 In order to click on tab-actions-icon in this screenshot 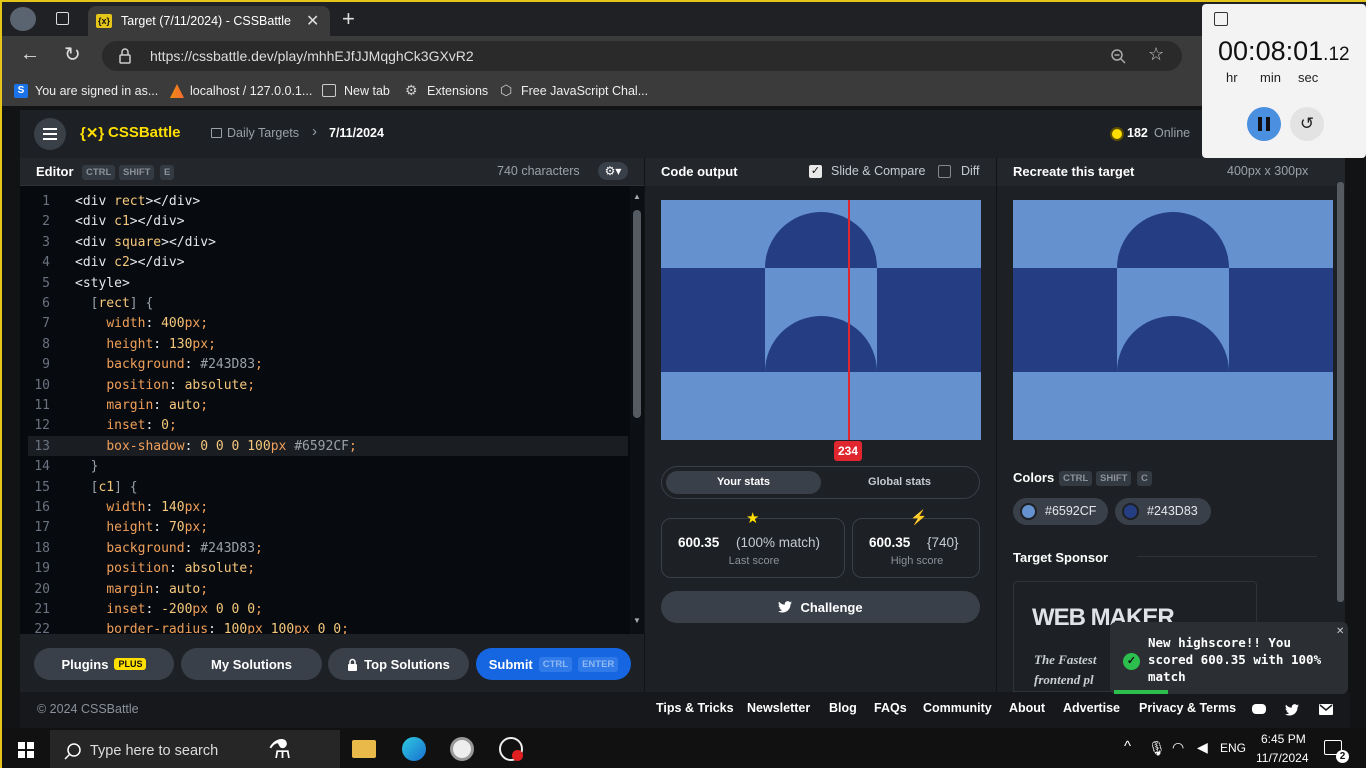, I will do `click(62, 18)`.